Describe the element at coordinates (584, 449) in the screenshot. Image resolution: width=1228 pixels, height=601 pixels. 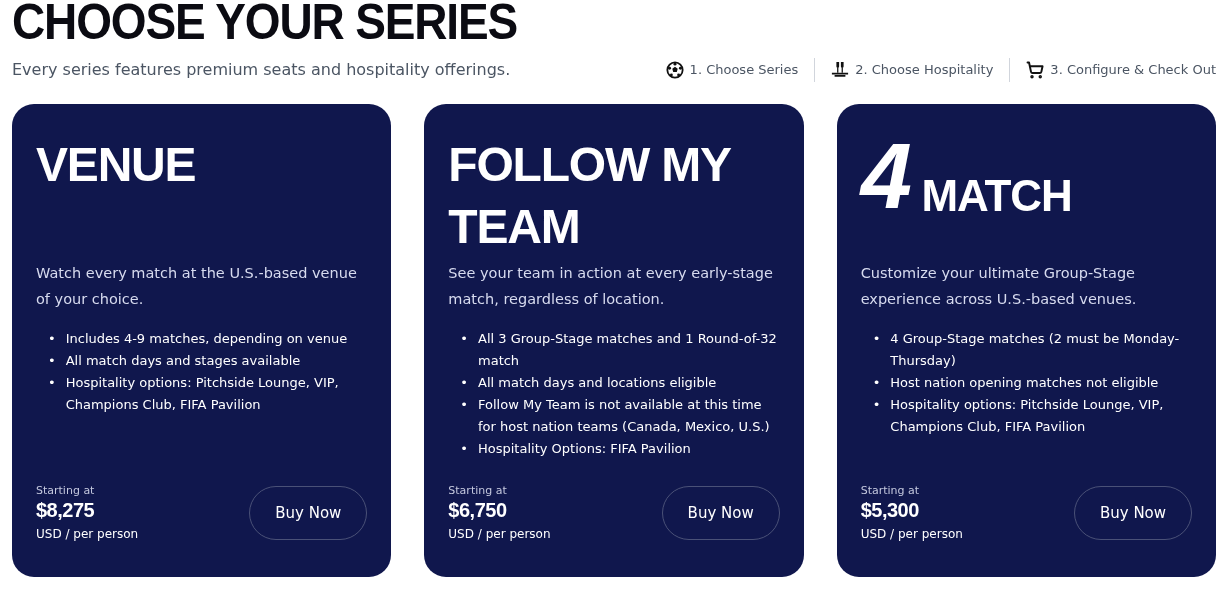
I see `feature-item: Hospitality Options: FIFA Pavilion` at that location.